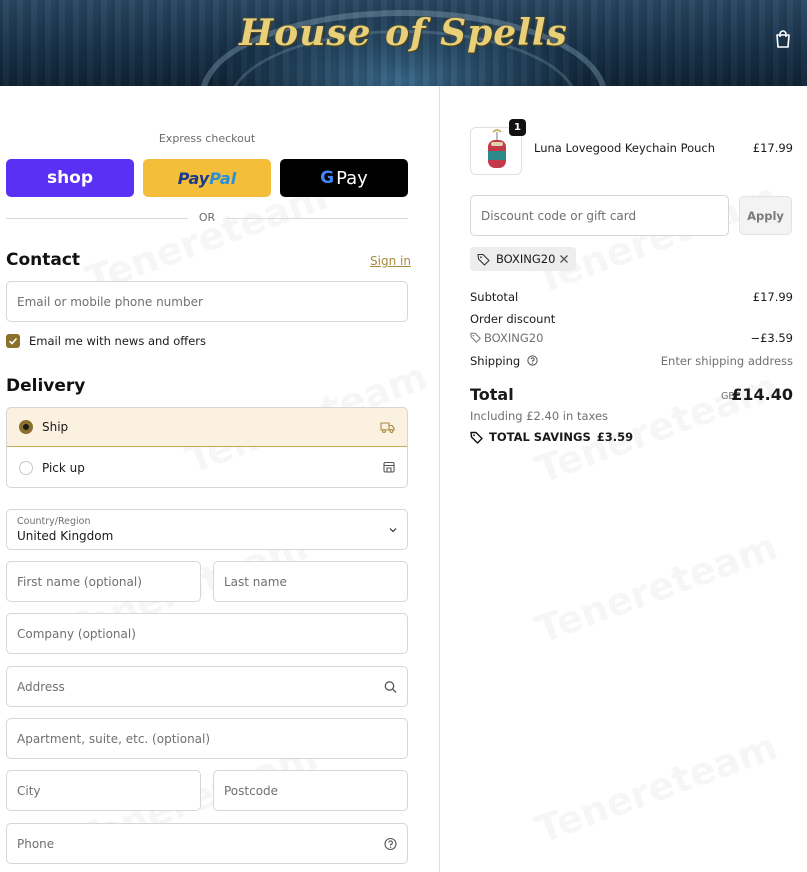 This screenshot has height=872, width=807. I want to click on postcode-placeholder: Postcode, so click(251, 790).